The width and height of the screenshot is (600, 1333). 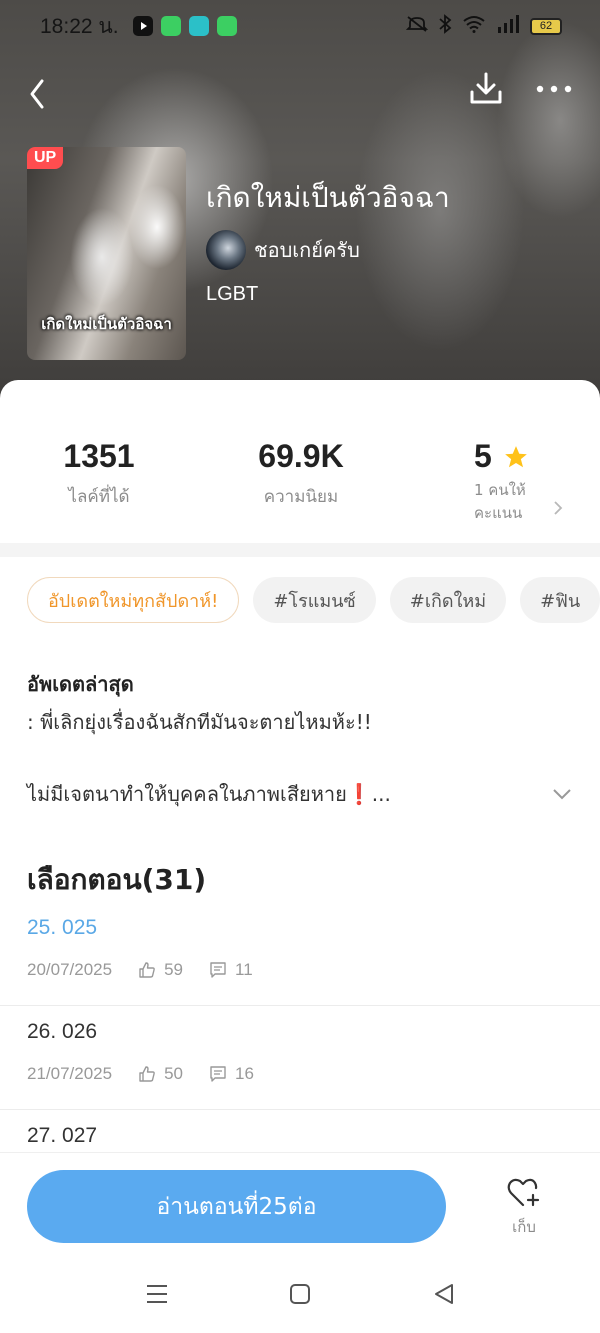 I want to click on popularity-stat: 69.9K ความนิยม, so click(x=301, y=474).